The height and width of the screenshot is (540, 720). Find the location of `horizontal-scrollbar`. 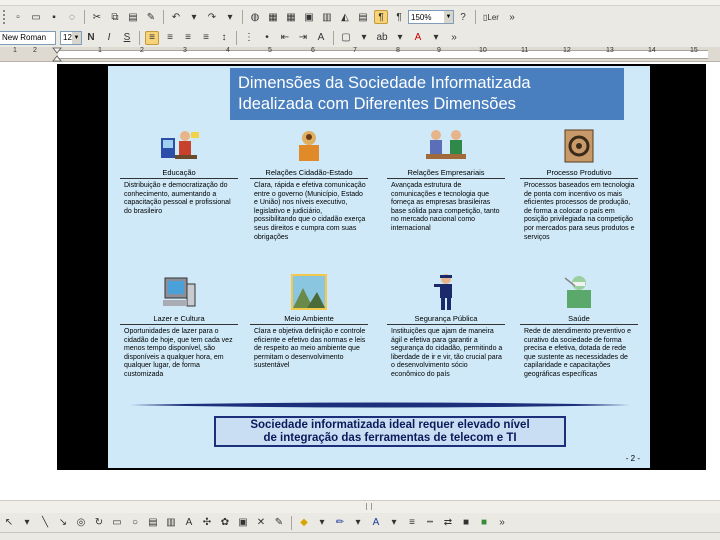

horizontal-scrollbar is located at coordinates (360, 506).